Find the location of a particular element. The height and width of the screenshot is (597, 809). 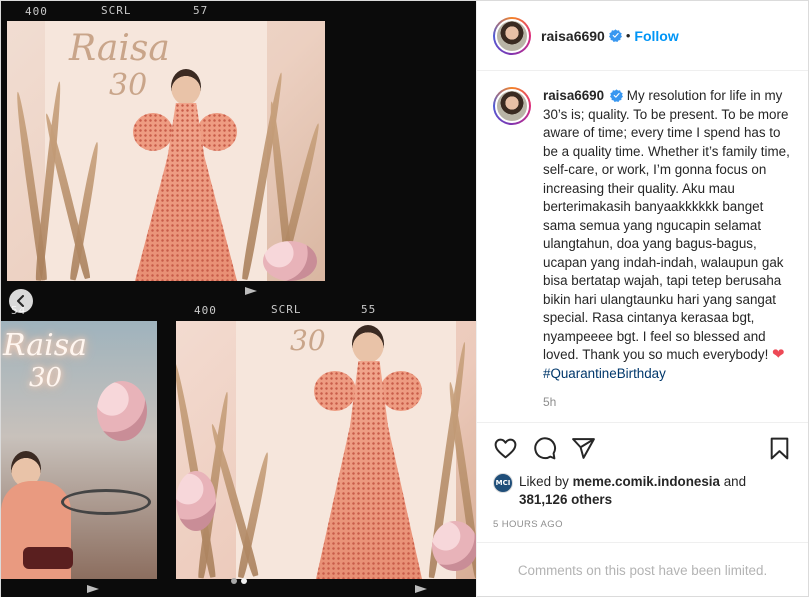

author-username: raisa6690 is located at coordinates (573, 36).